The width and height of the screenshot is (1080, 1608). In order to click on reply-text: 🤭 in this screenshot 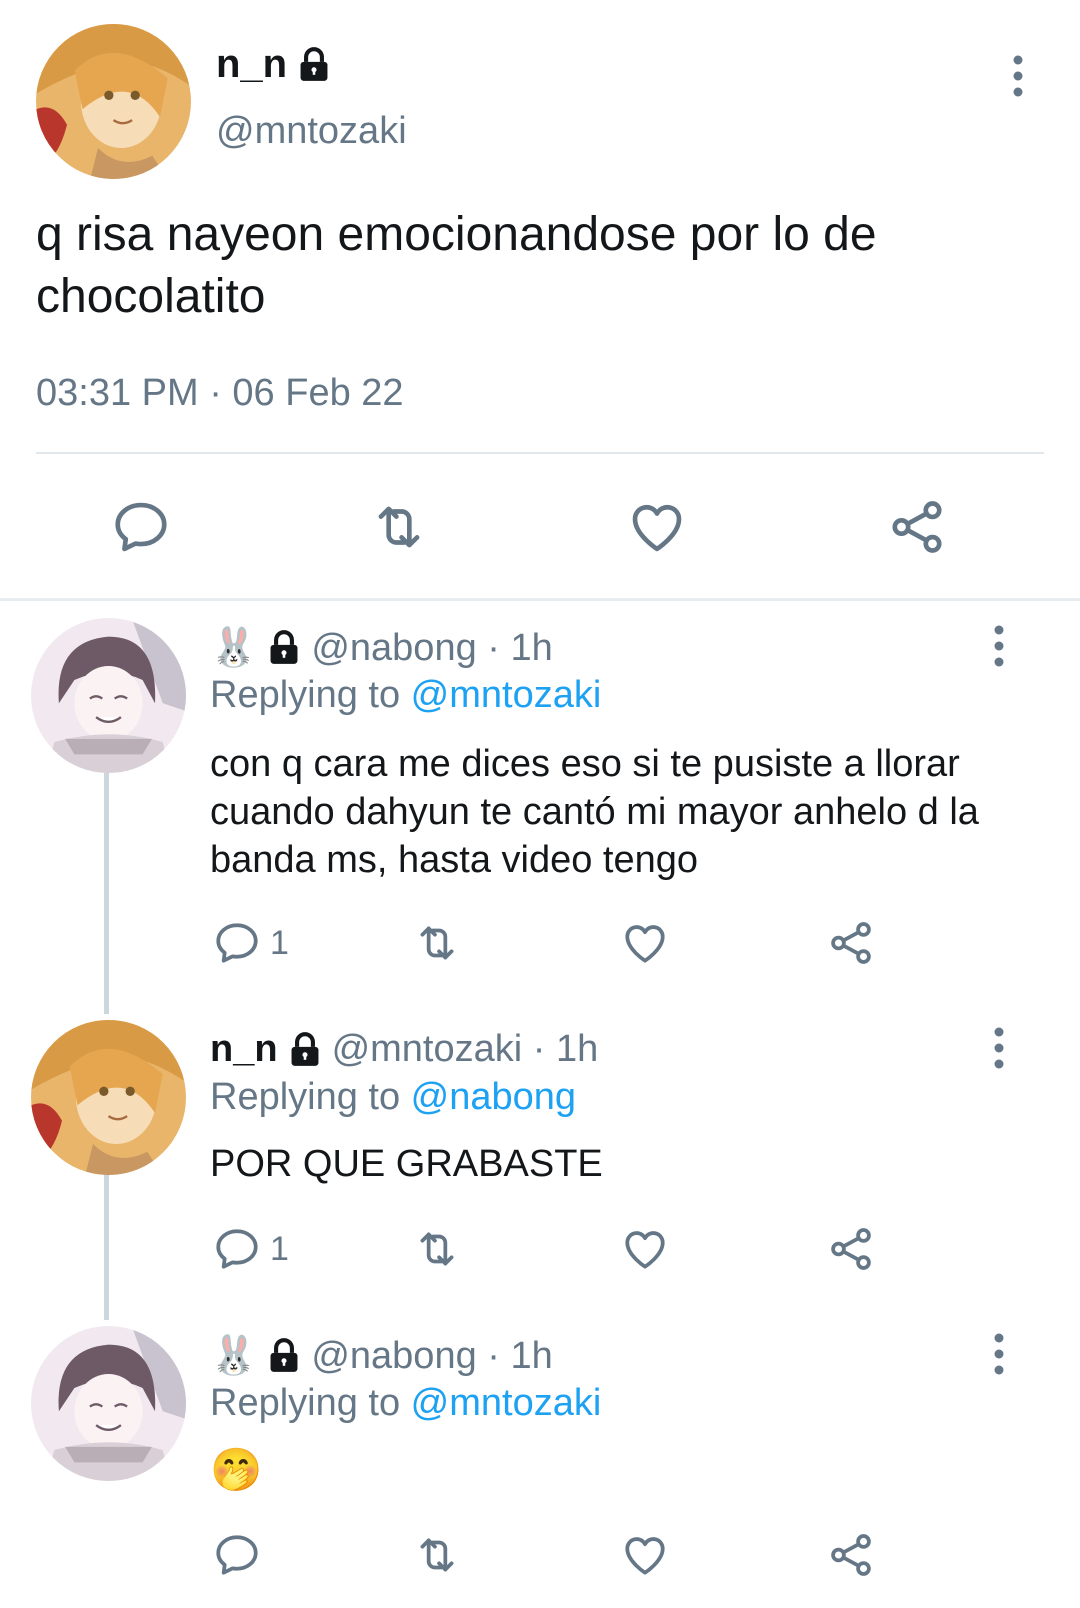, I will do `click(236, 1469)`.